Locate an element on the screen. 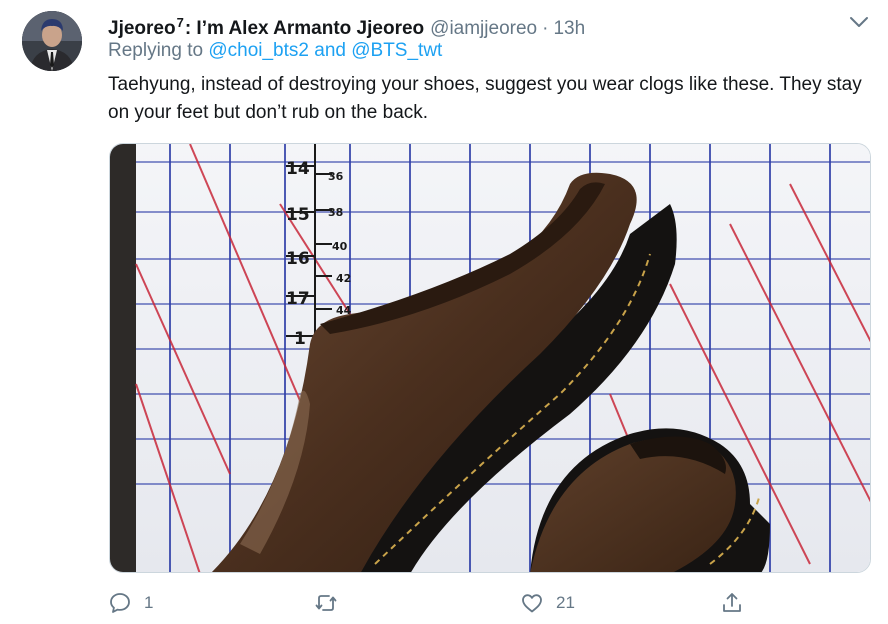  ruler-size-label: 42 is located at coordinates (343, 278).